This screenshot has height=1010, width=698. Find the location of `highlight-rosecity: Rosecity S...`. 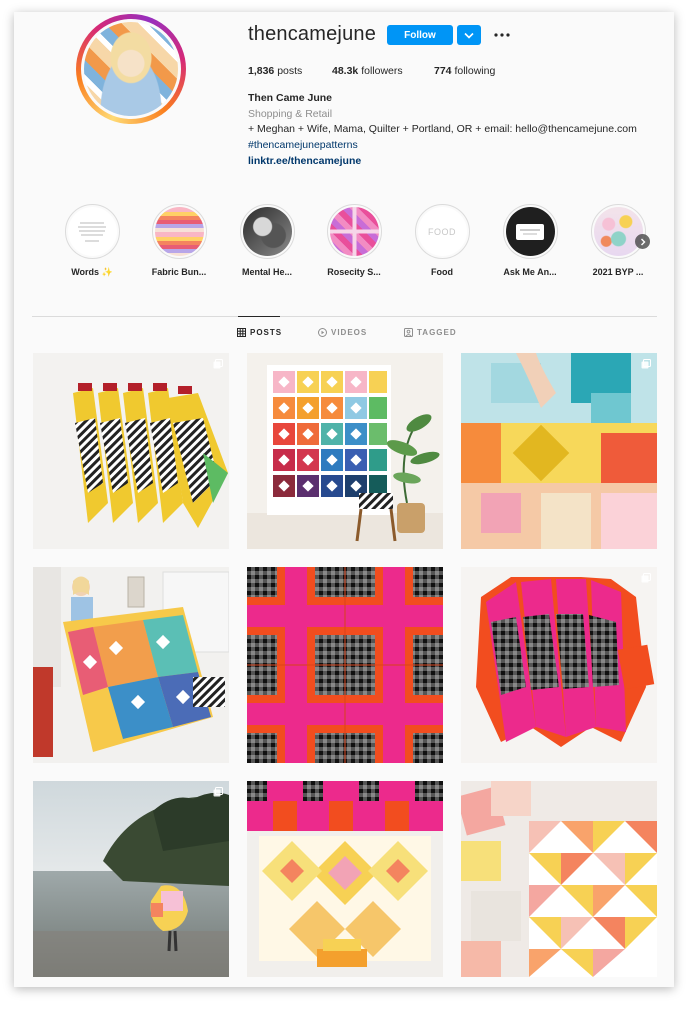

highlight-rosecity: Rosecity S... is located at coordinates (354, 240).